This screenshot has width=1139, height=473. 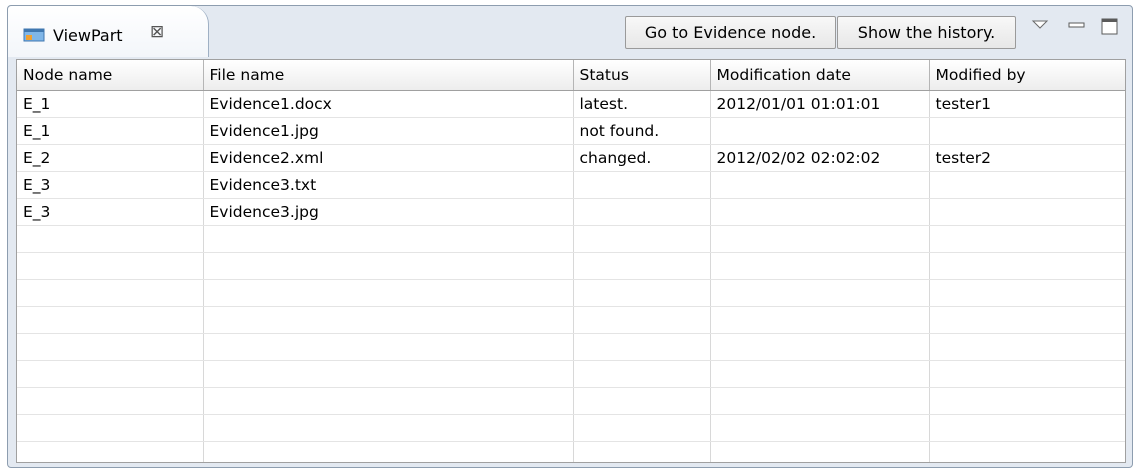 I want to click on maximize-icon, so click(x=1110, y=26).